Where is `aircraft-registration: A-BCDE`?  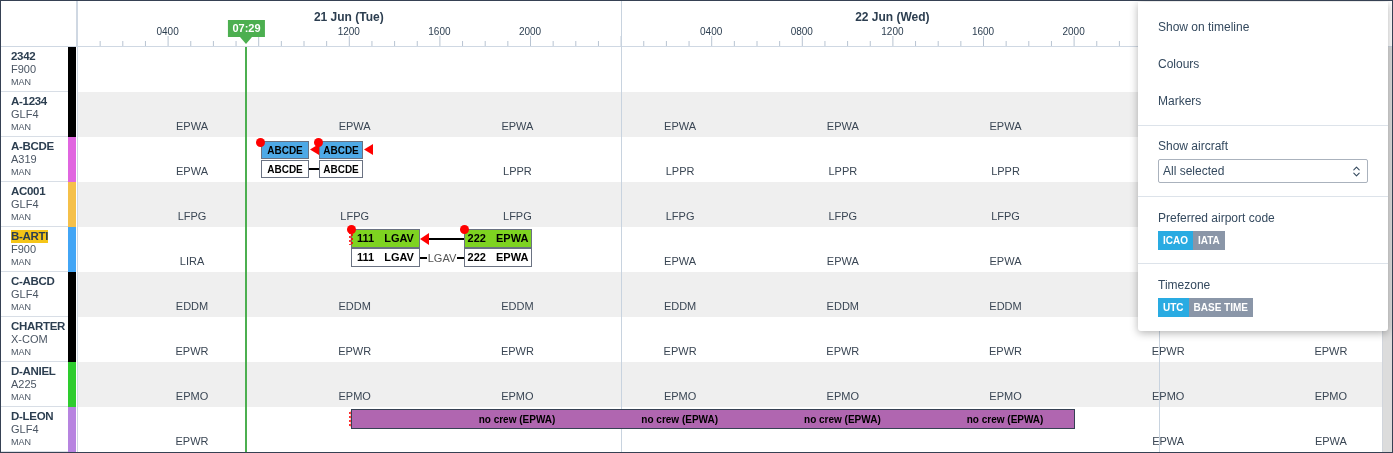
aircraft-registration: A-BCDE is located at coordinates (32, 146).